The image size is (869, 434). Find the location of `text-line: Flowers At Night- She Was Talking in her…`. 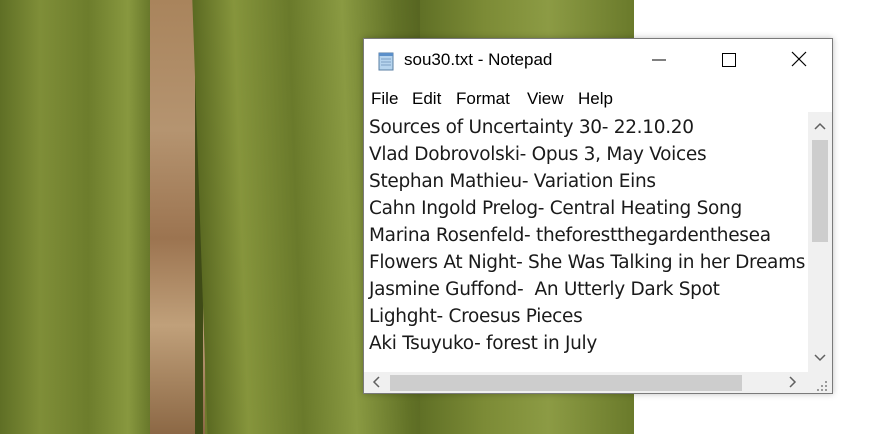

text-line: Flowers At Night- She Was Talking in her… is located at coordinates (587, 262).